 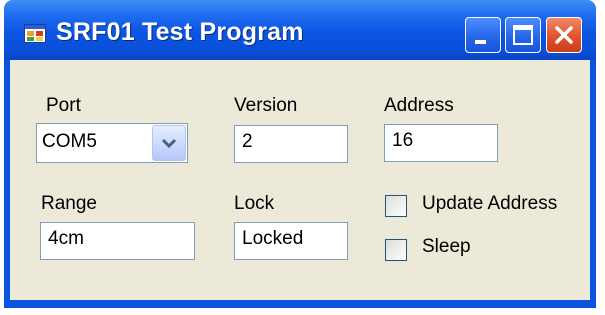 What do you see at coordinates (254, 203) in the screenshot?
I see `lock-label: Lock` at bounding box center [254, 203].